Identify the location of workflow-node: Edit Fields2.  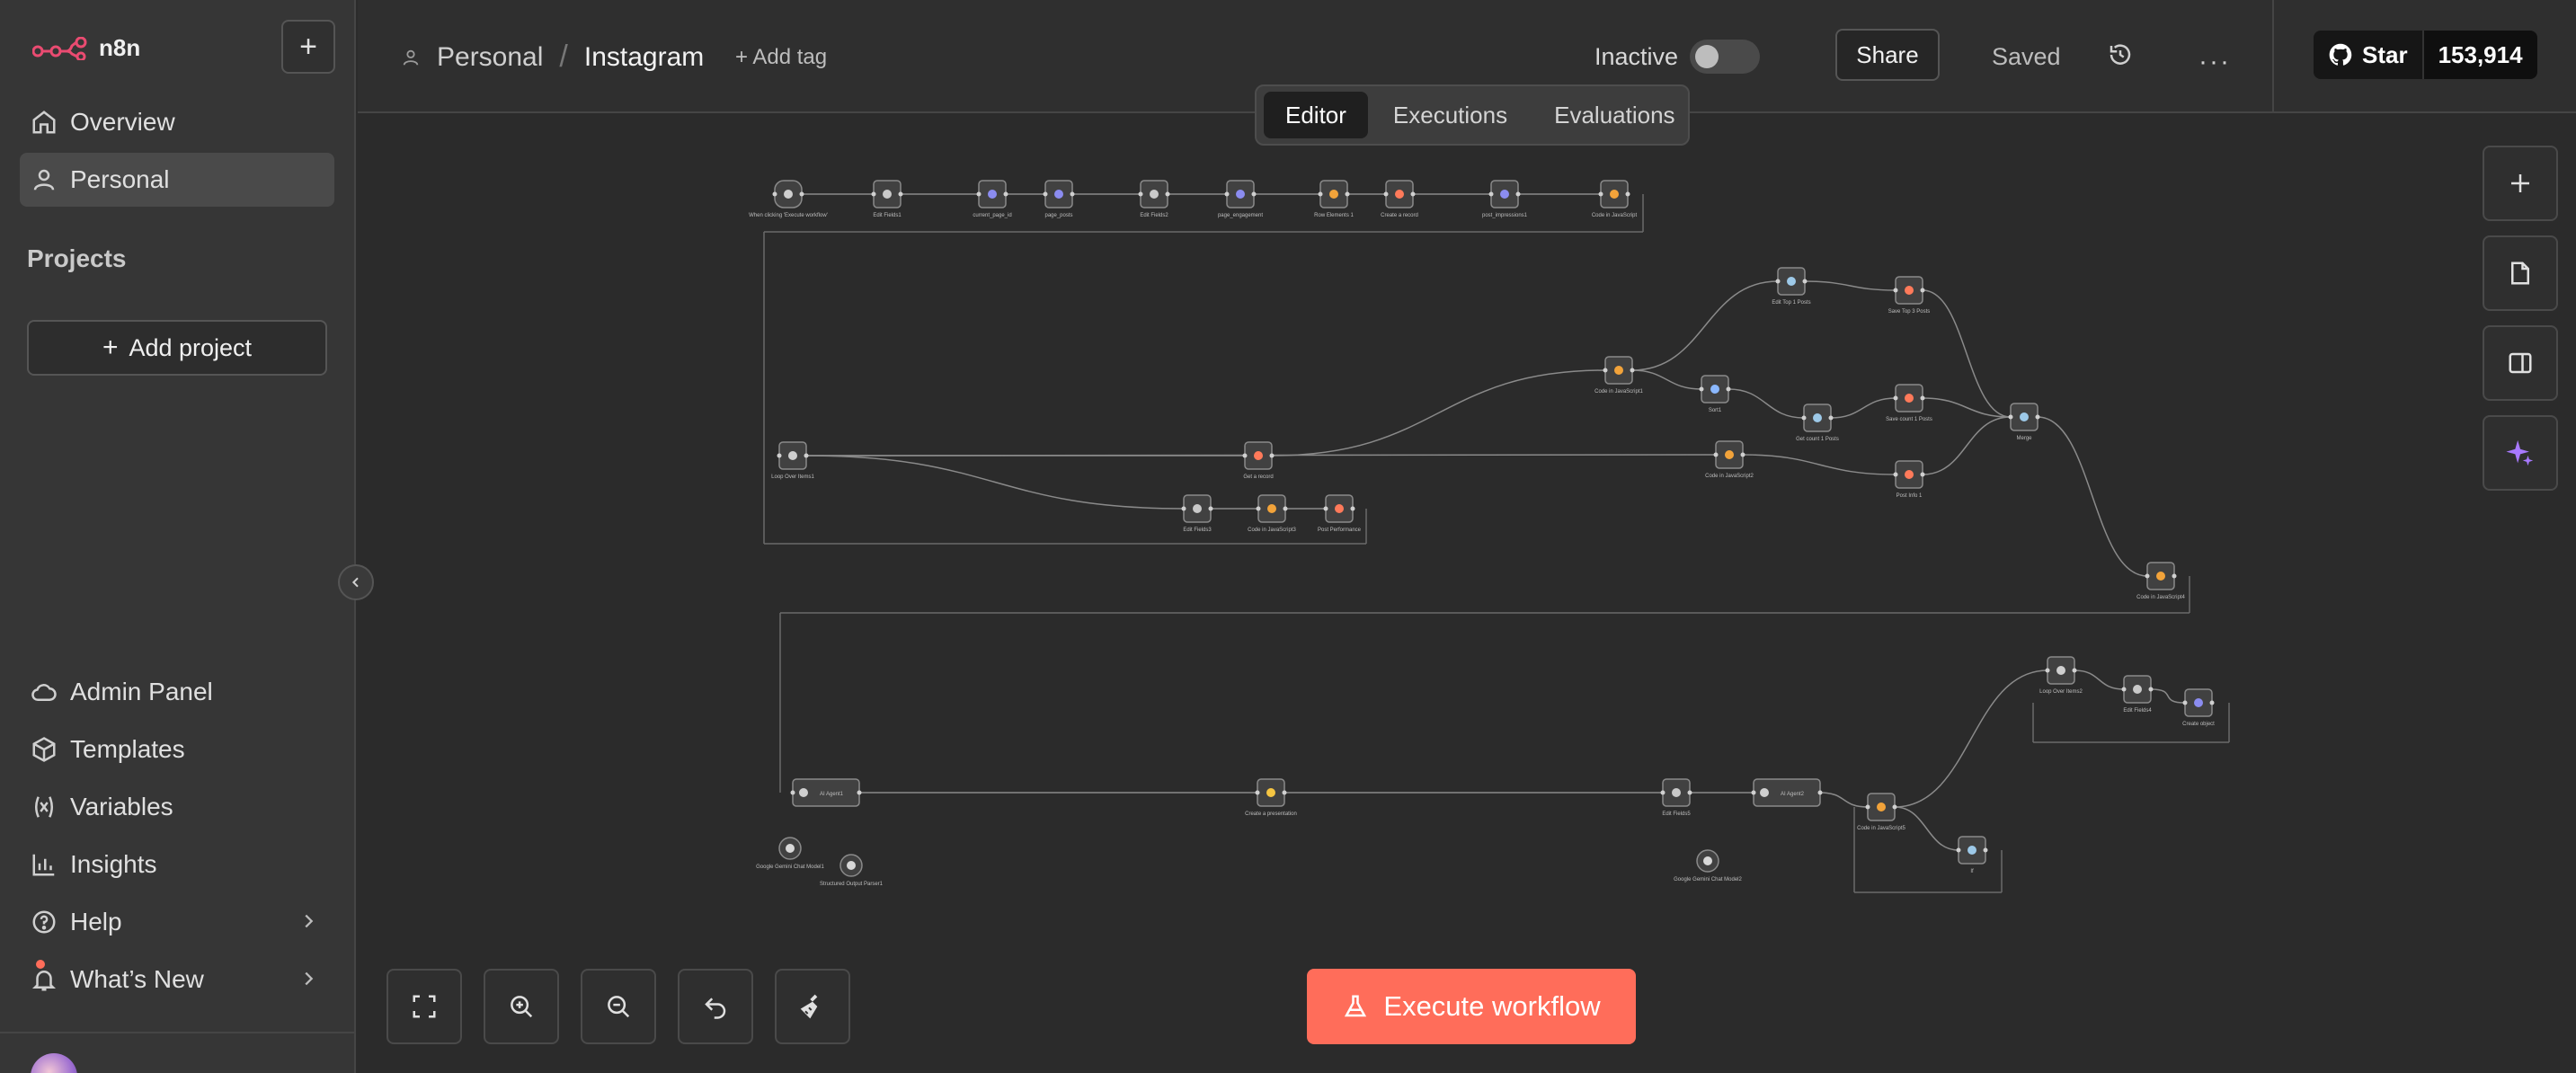
(1154, 199).